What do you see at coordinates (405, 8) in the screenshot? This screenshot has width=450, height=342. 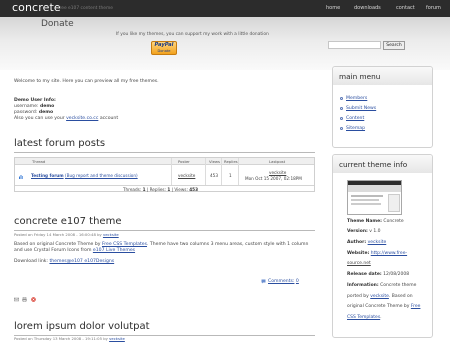 I see `nav-contact: contact` at bounding box center [405, 8].